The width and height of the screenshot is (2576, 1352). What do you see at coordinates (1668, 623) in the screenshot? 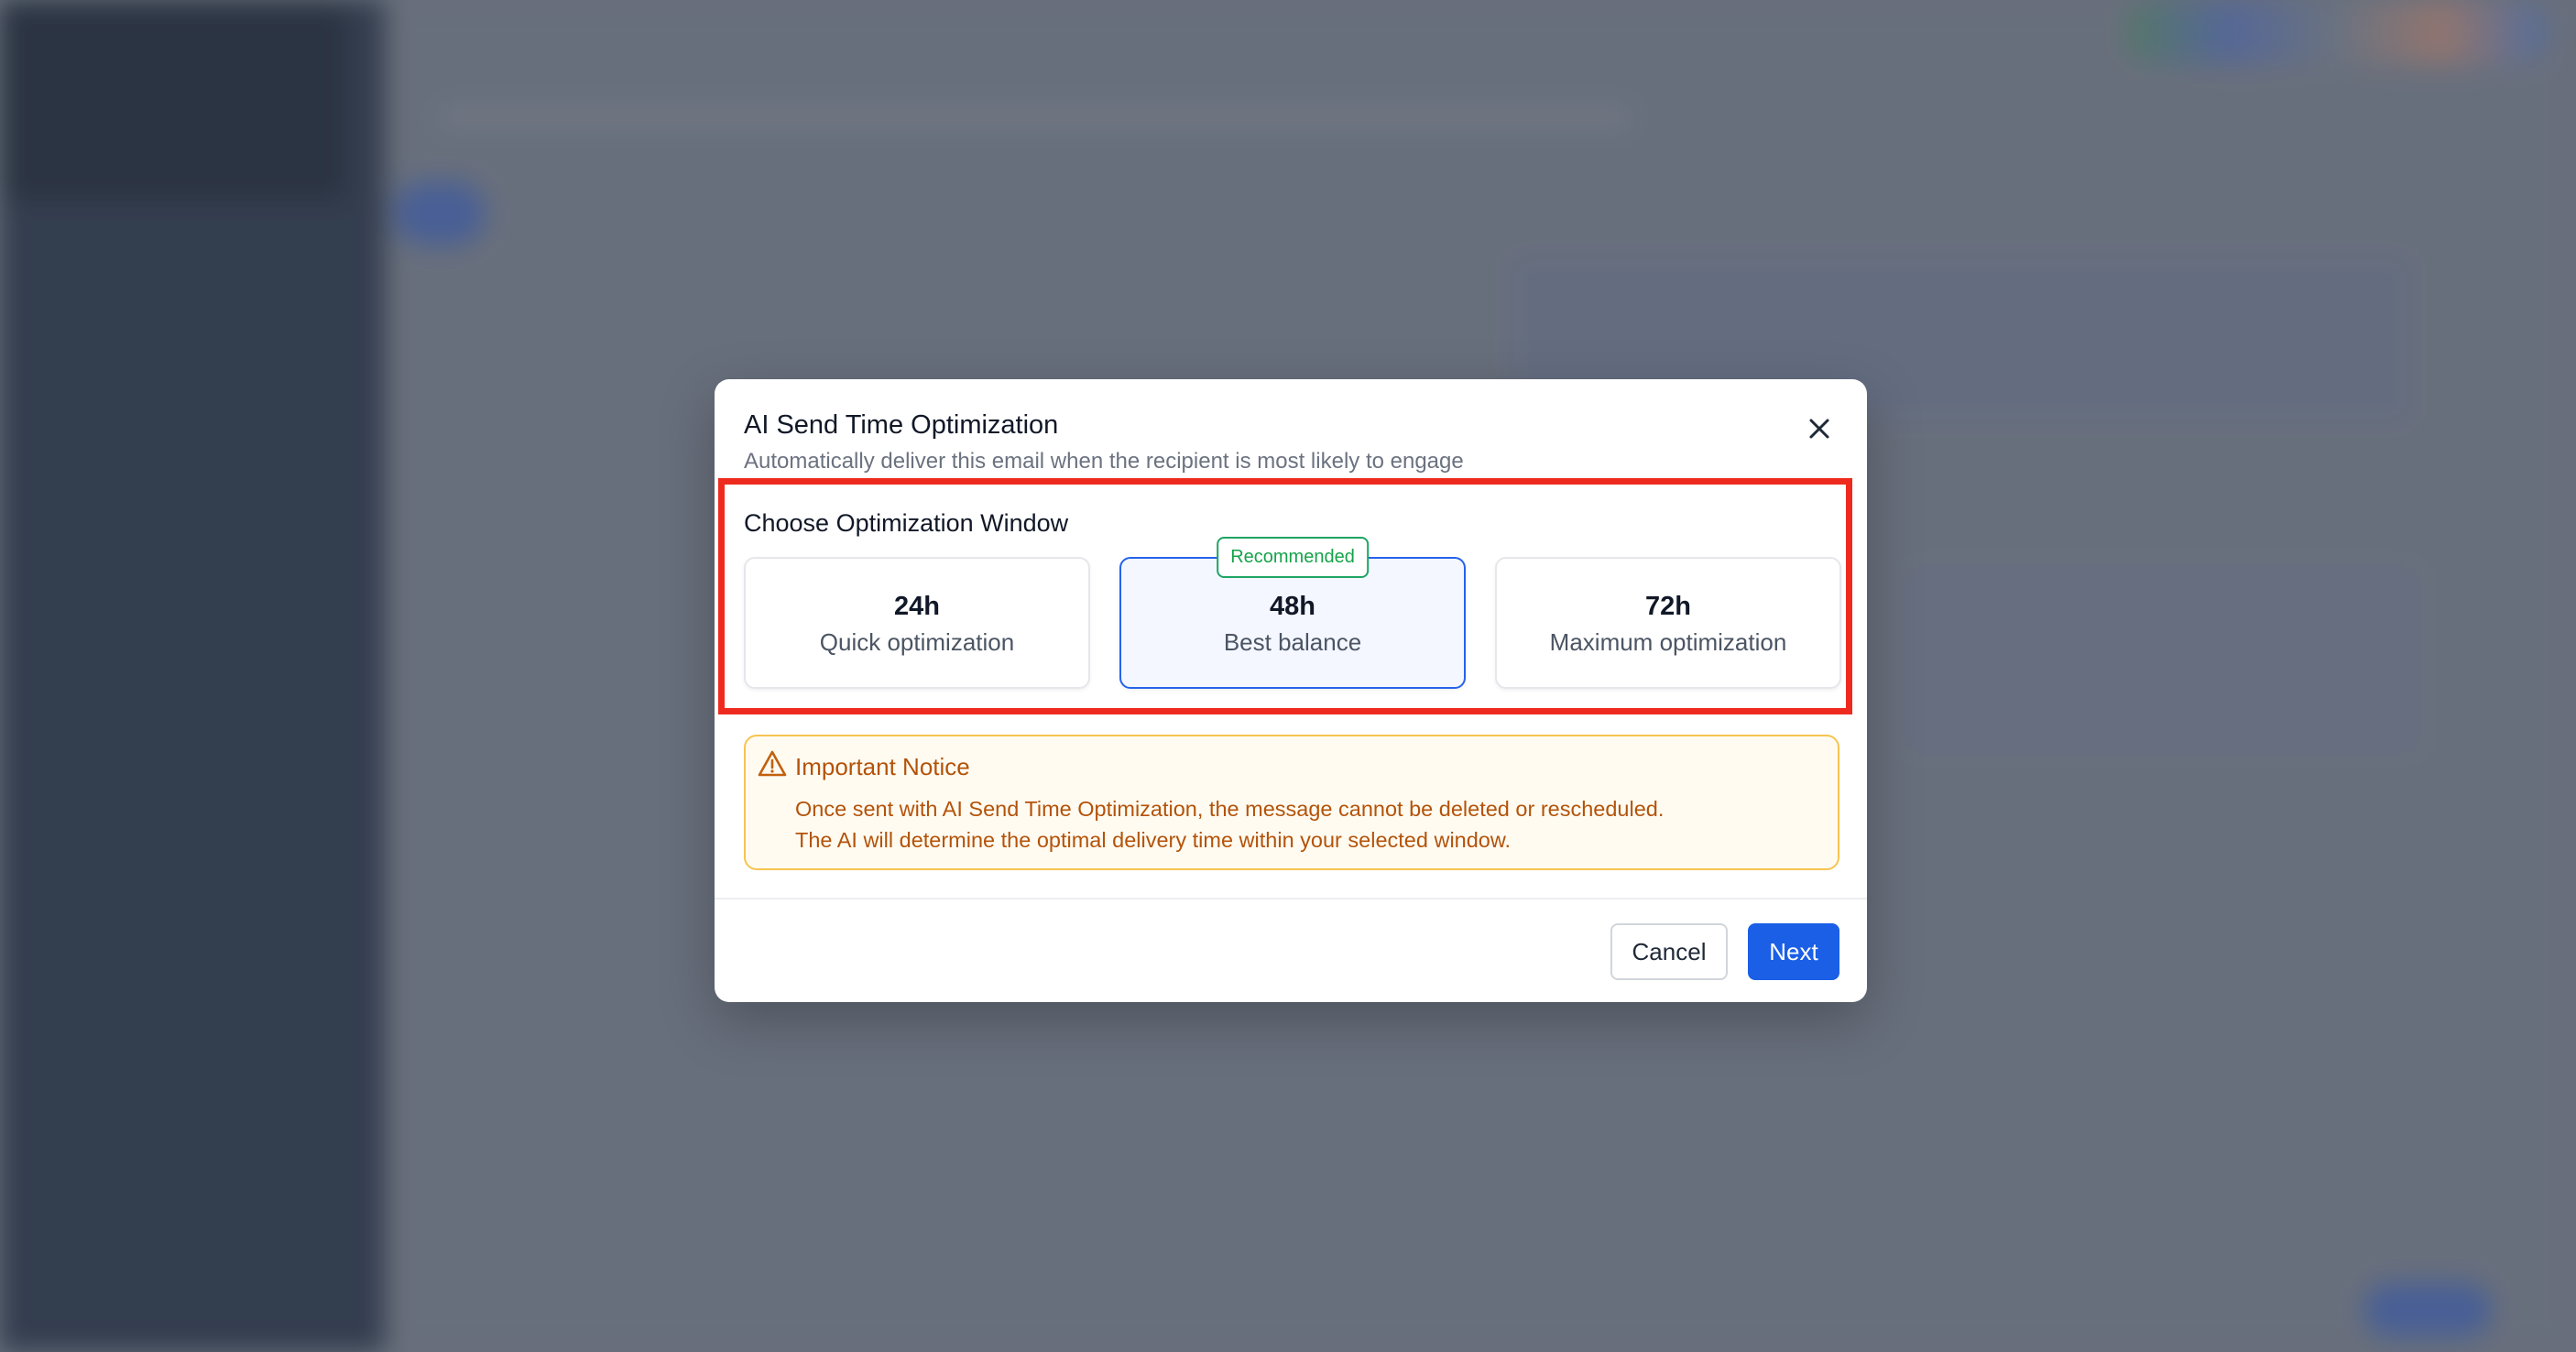
I see `option-72h: 72h Maximum optimization` at bounding box center [1668, 623].